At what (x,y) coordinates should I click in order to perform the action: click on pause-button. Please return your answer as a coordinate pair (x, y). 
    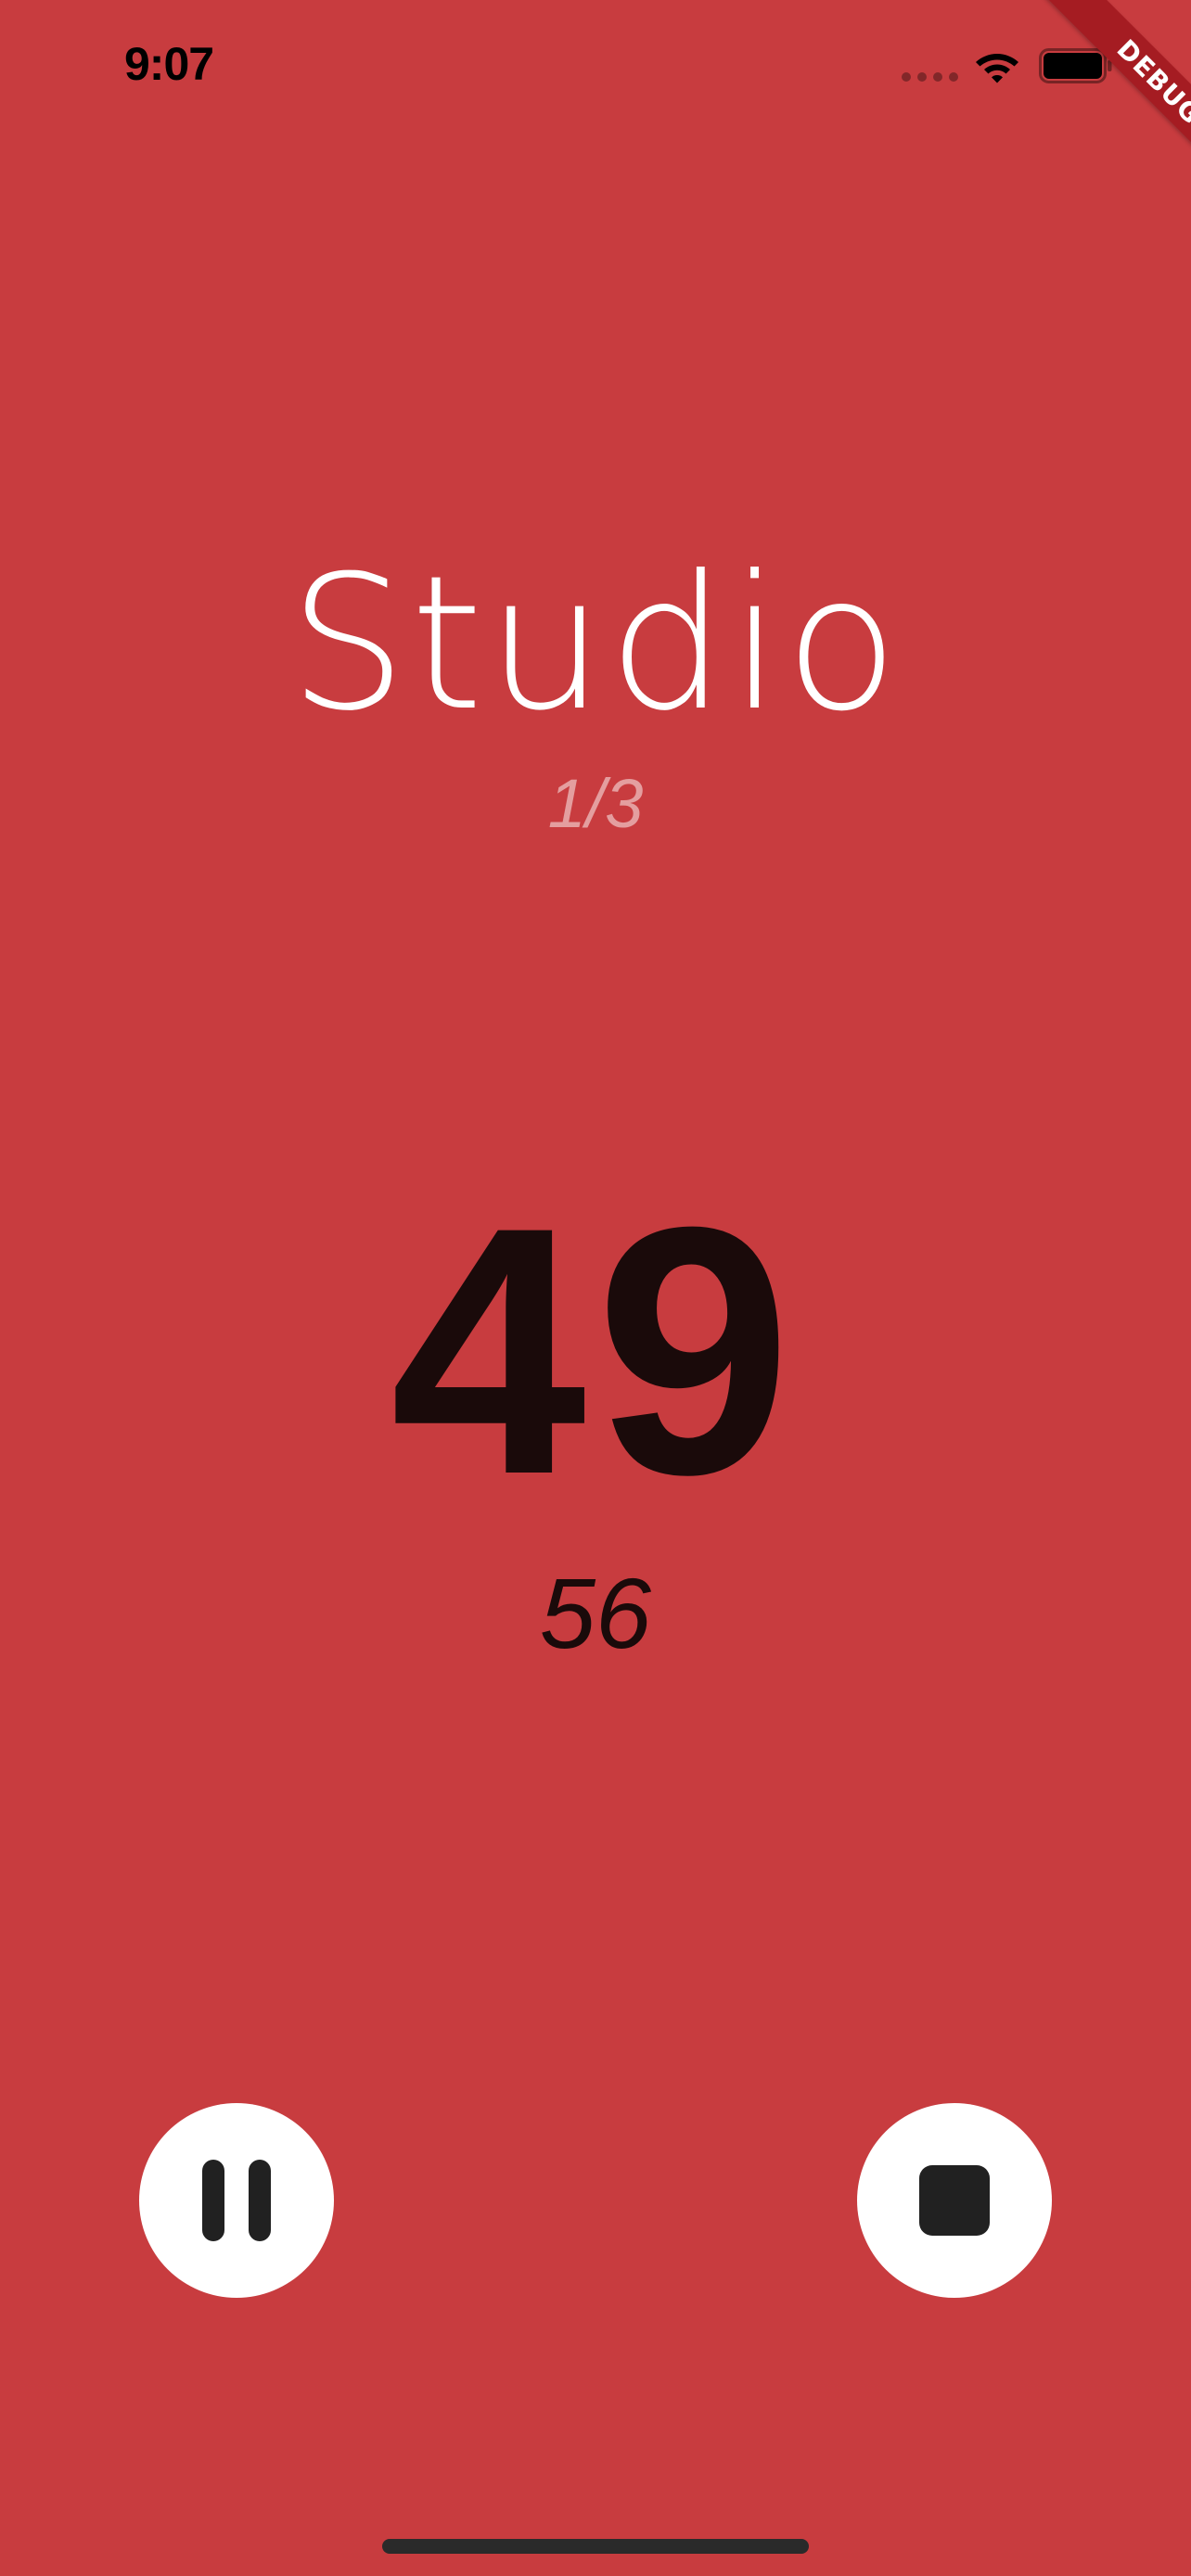
    Looking at the image, I should click on (236, 2200).